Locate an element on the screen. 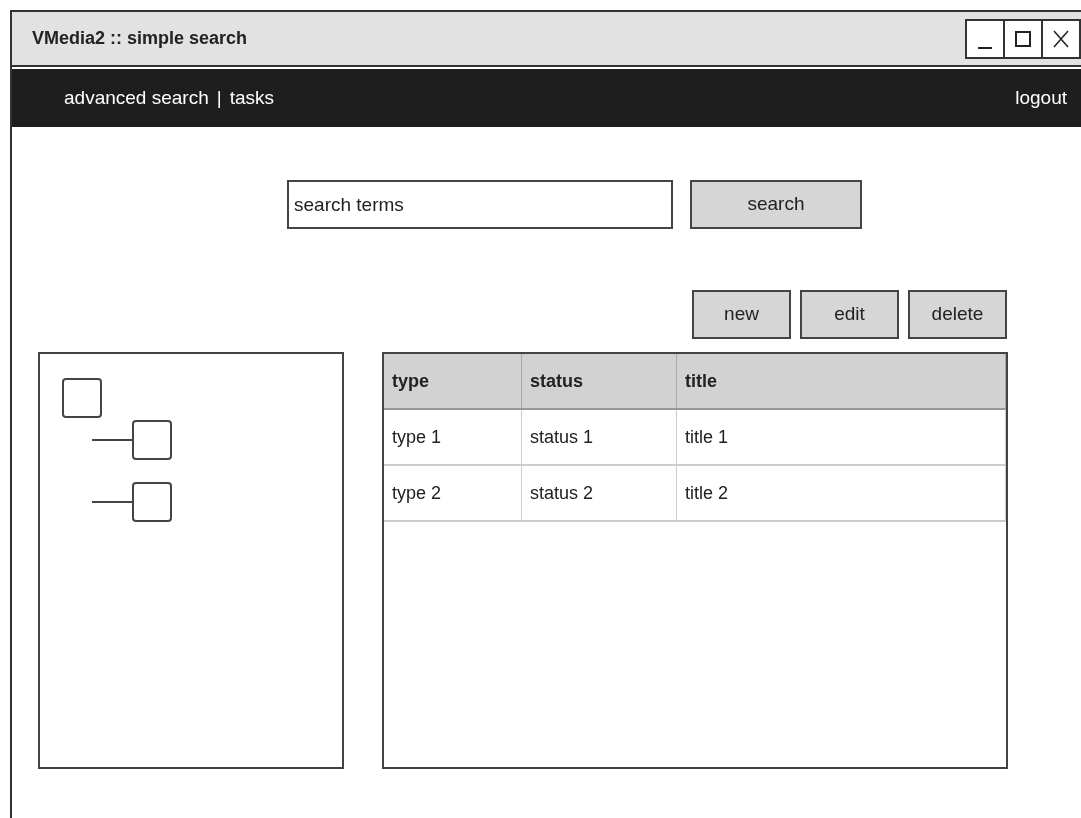  action-button: edit is located at coordinates (849, 314).